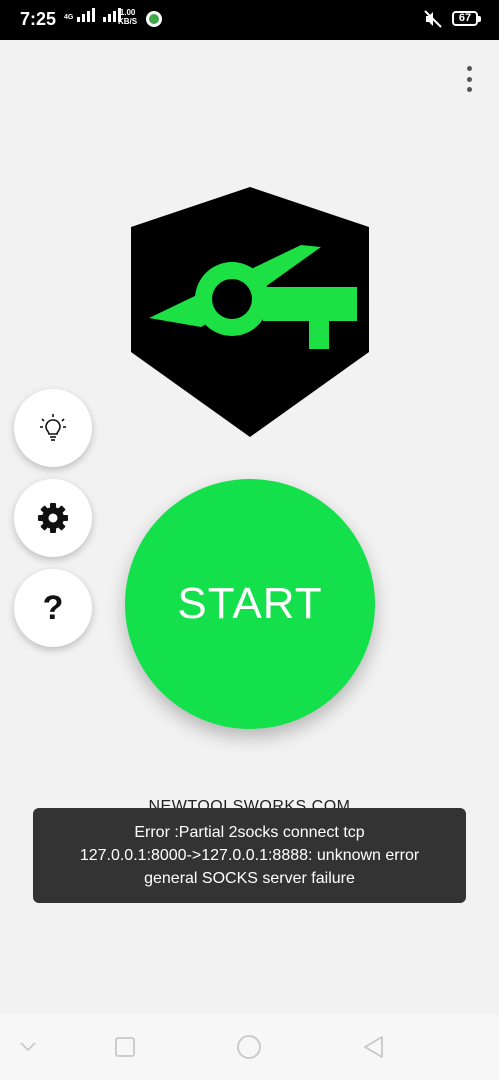  What do you see at coordinates (374, 1047) in the screenshot?
I see `back-icon` at bounding box center [374, 1047].